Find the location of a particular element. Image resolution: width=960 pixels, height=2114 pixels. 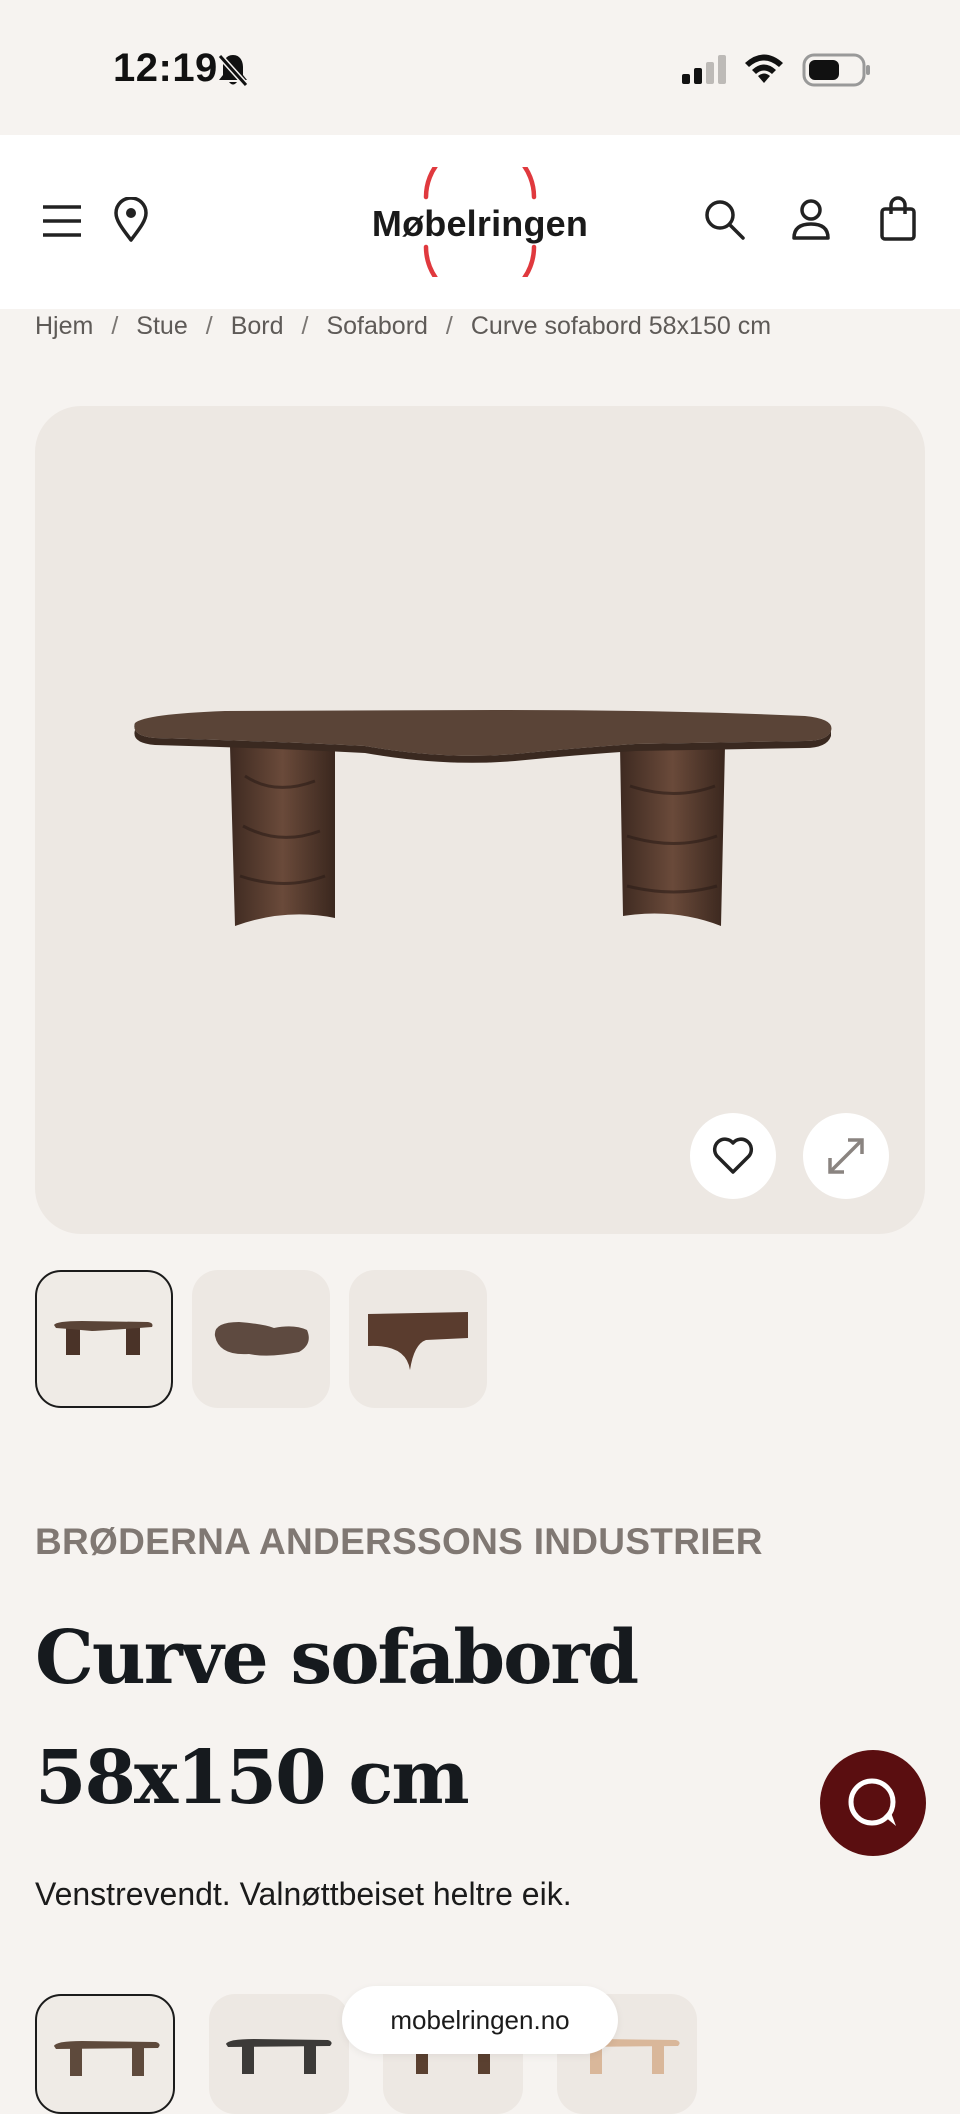

signal-icon is located at coordinates (704, 69).